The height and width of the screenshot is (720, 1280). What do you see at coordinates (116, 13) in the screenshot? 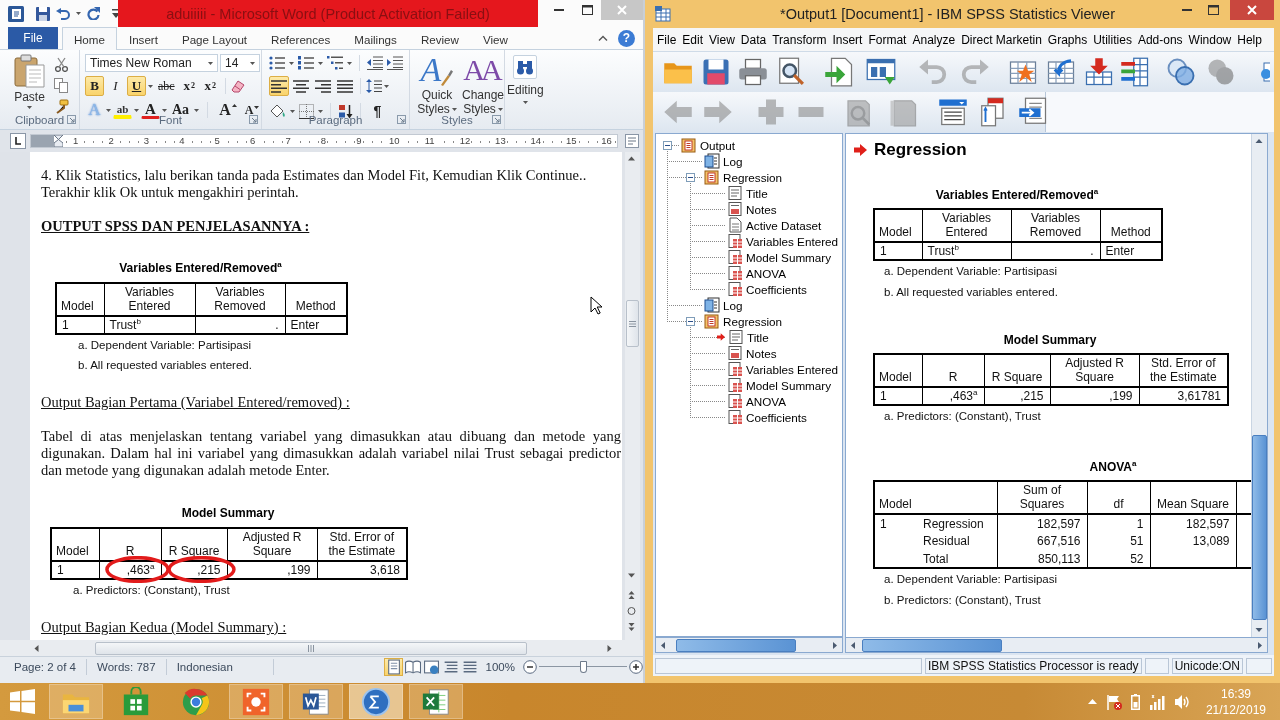
I see `customize-icon` at bounding box center [116, 13].